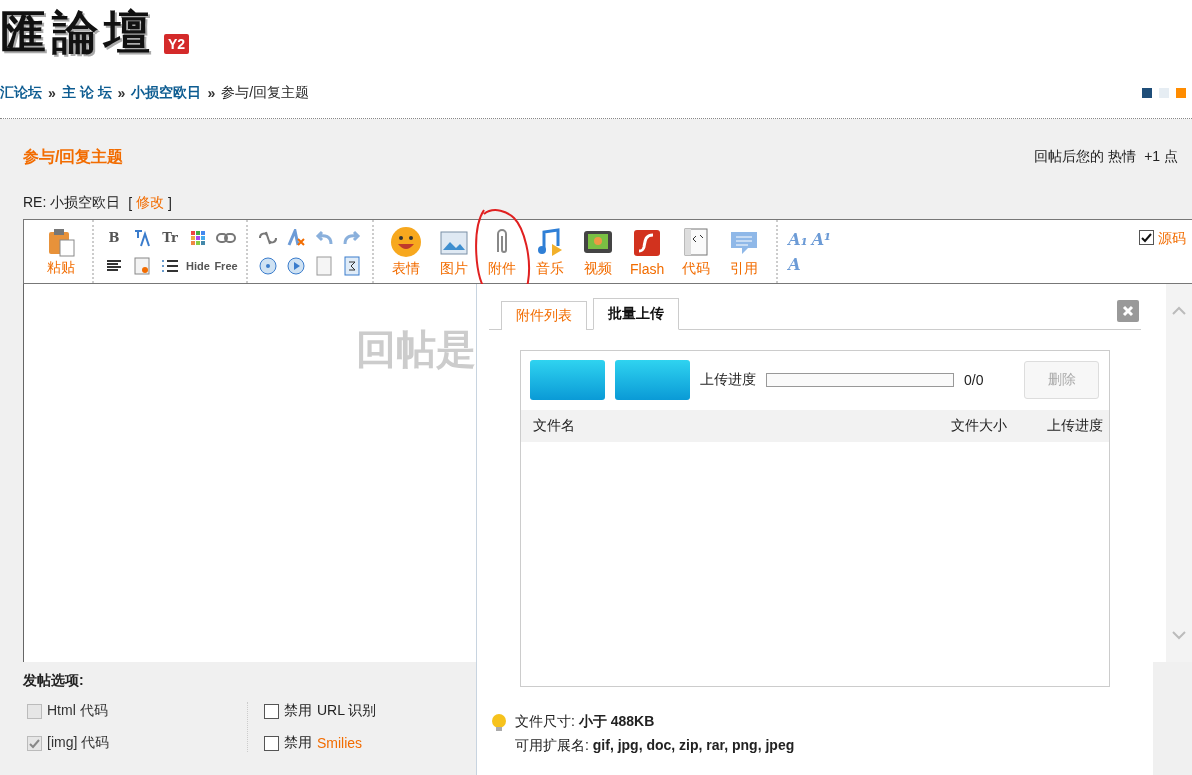 Image resolution: width=1192 pixels, height=775 pixels. What do you see at coordinates (114, 265) in the screenshot?
I see `align-icon` at bounding box center [114, 265].